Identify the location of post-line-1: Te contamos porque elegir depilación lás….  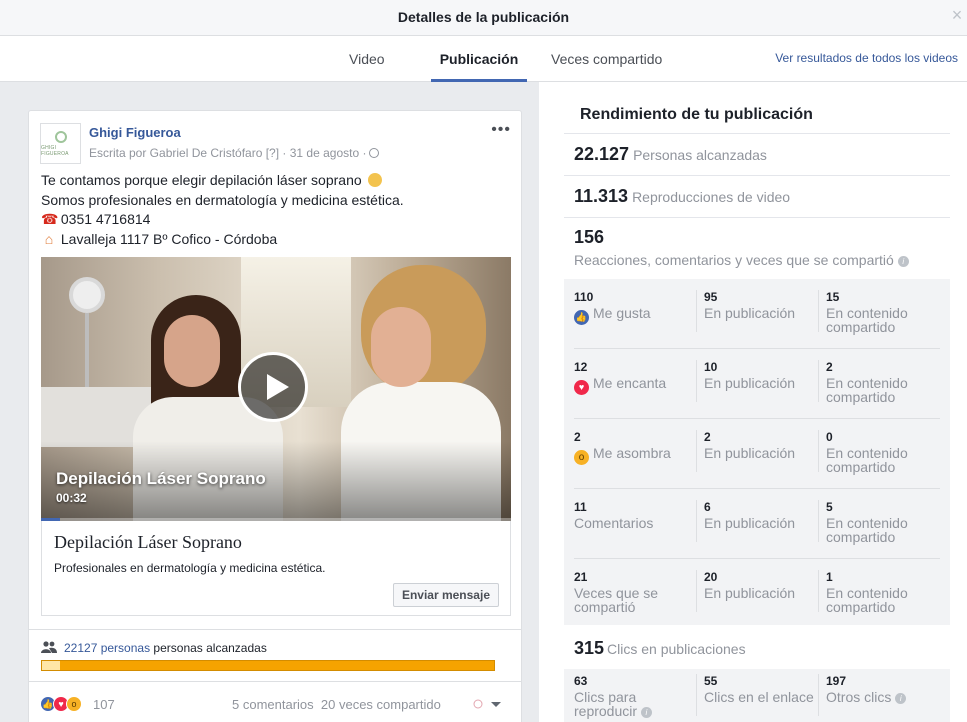
(201, 180).